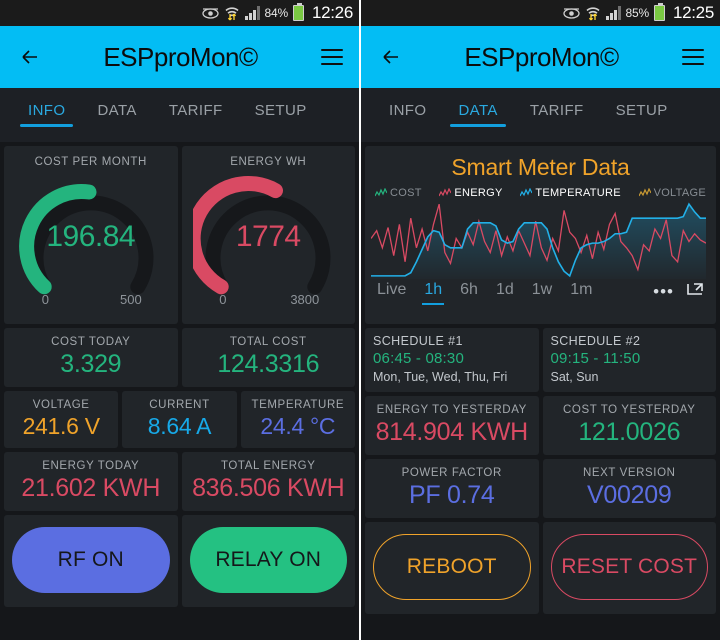  I want to click on rf-toggle-button: RF ON, so click(91, 560).